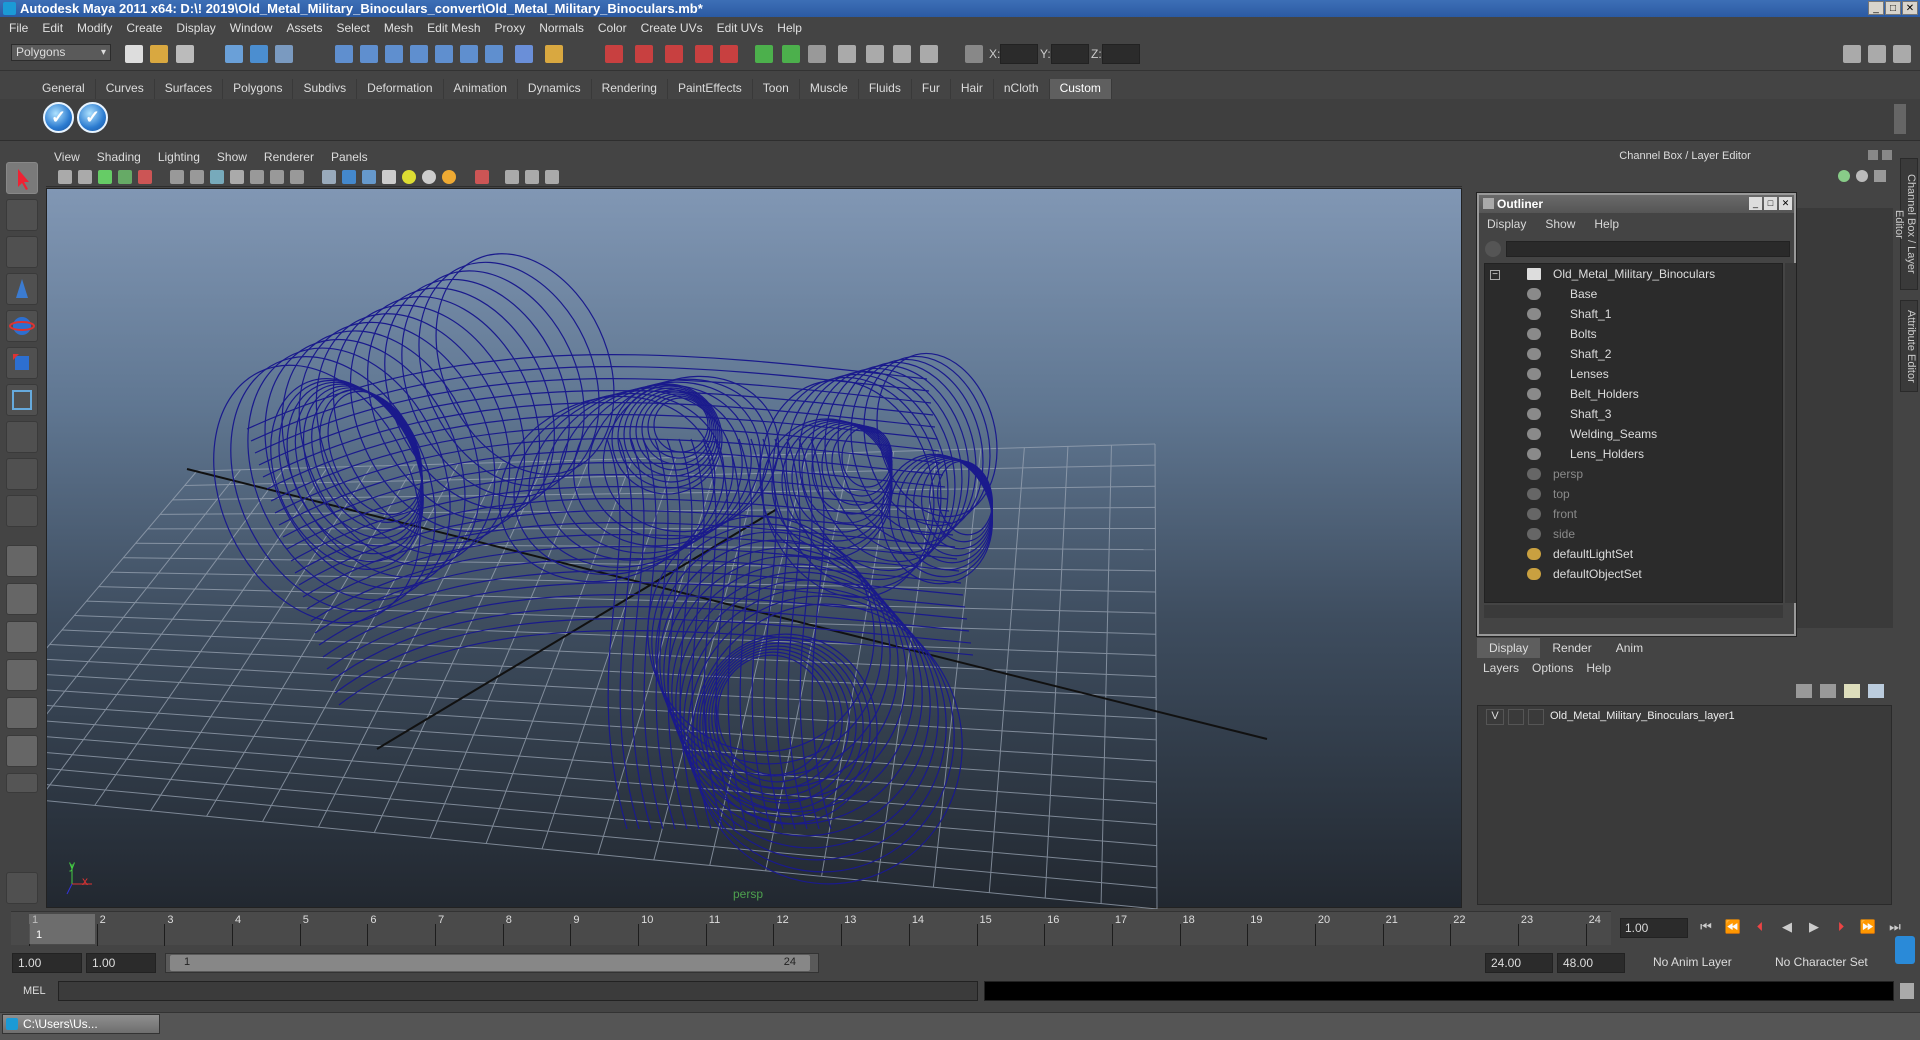  What do you see at coordinates (121, 963) in the screenshot?
I see `playback-start-field: 1.00` at bounding box center [121, 963].